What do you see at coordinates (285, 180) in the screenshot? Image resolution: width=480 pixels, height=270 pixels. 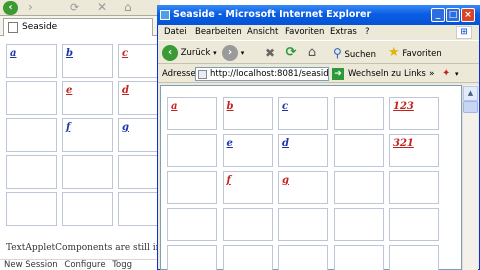 I see `ie-grid-cell-link: g` at bounding box center [285, 180].